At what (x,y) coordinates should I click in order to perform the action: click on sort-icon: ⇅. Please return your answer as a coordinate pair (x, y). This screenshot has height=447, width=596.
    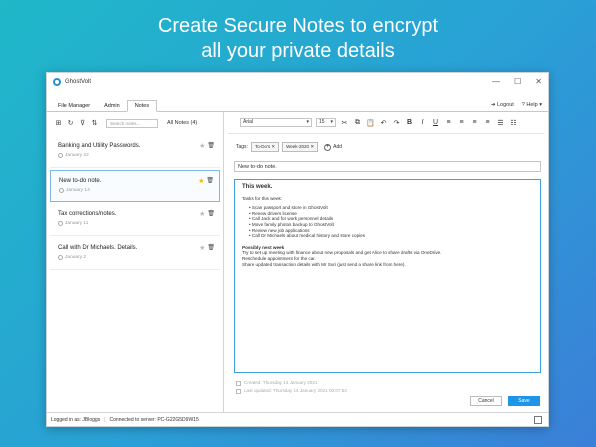
    Looking at the image, I should click on (94, 123).